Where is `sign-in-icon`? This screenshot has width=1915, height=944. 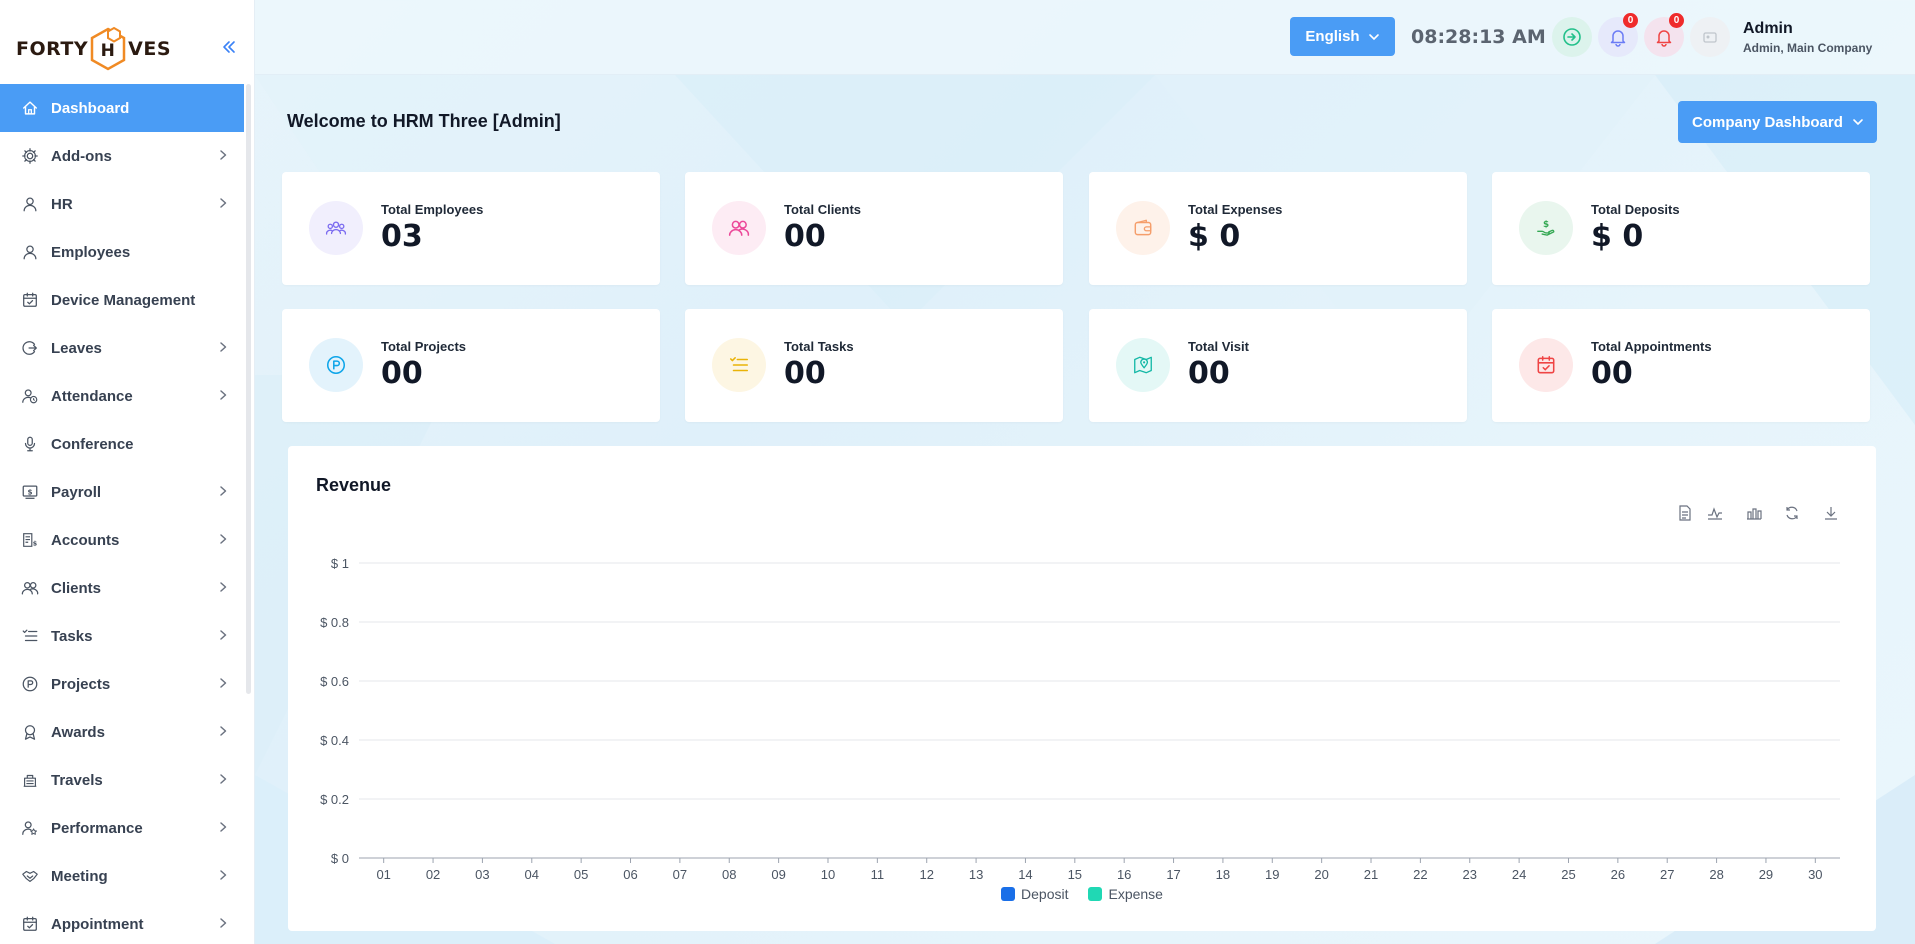 sign-in-icon is located at coordinates (1572, 37).